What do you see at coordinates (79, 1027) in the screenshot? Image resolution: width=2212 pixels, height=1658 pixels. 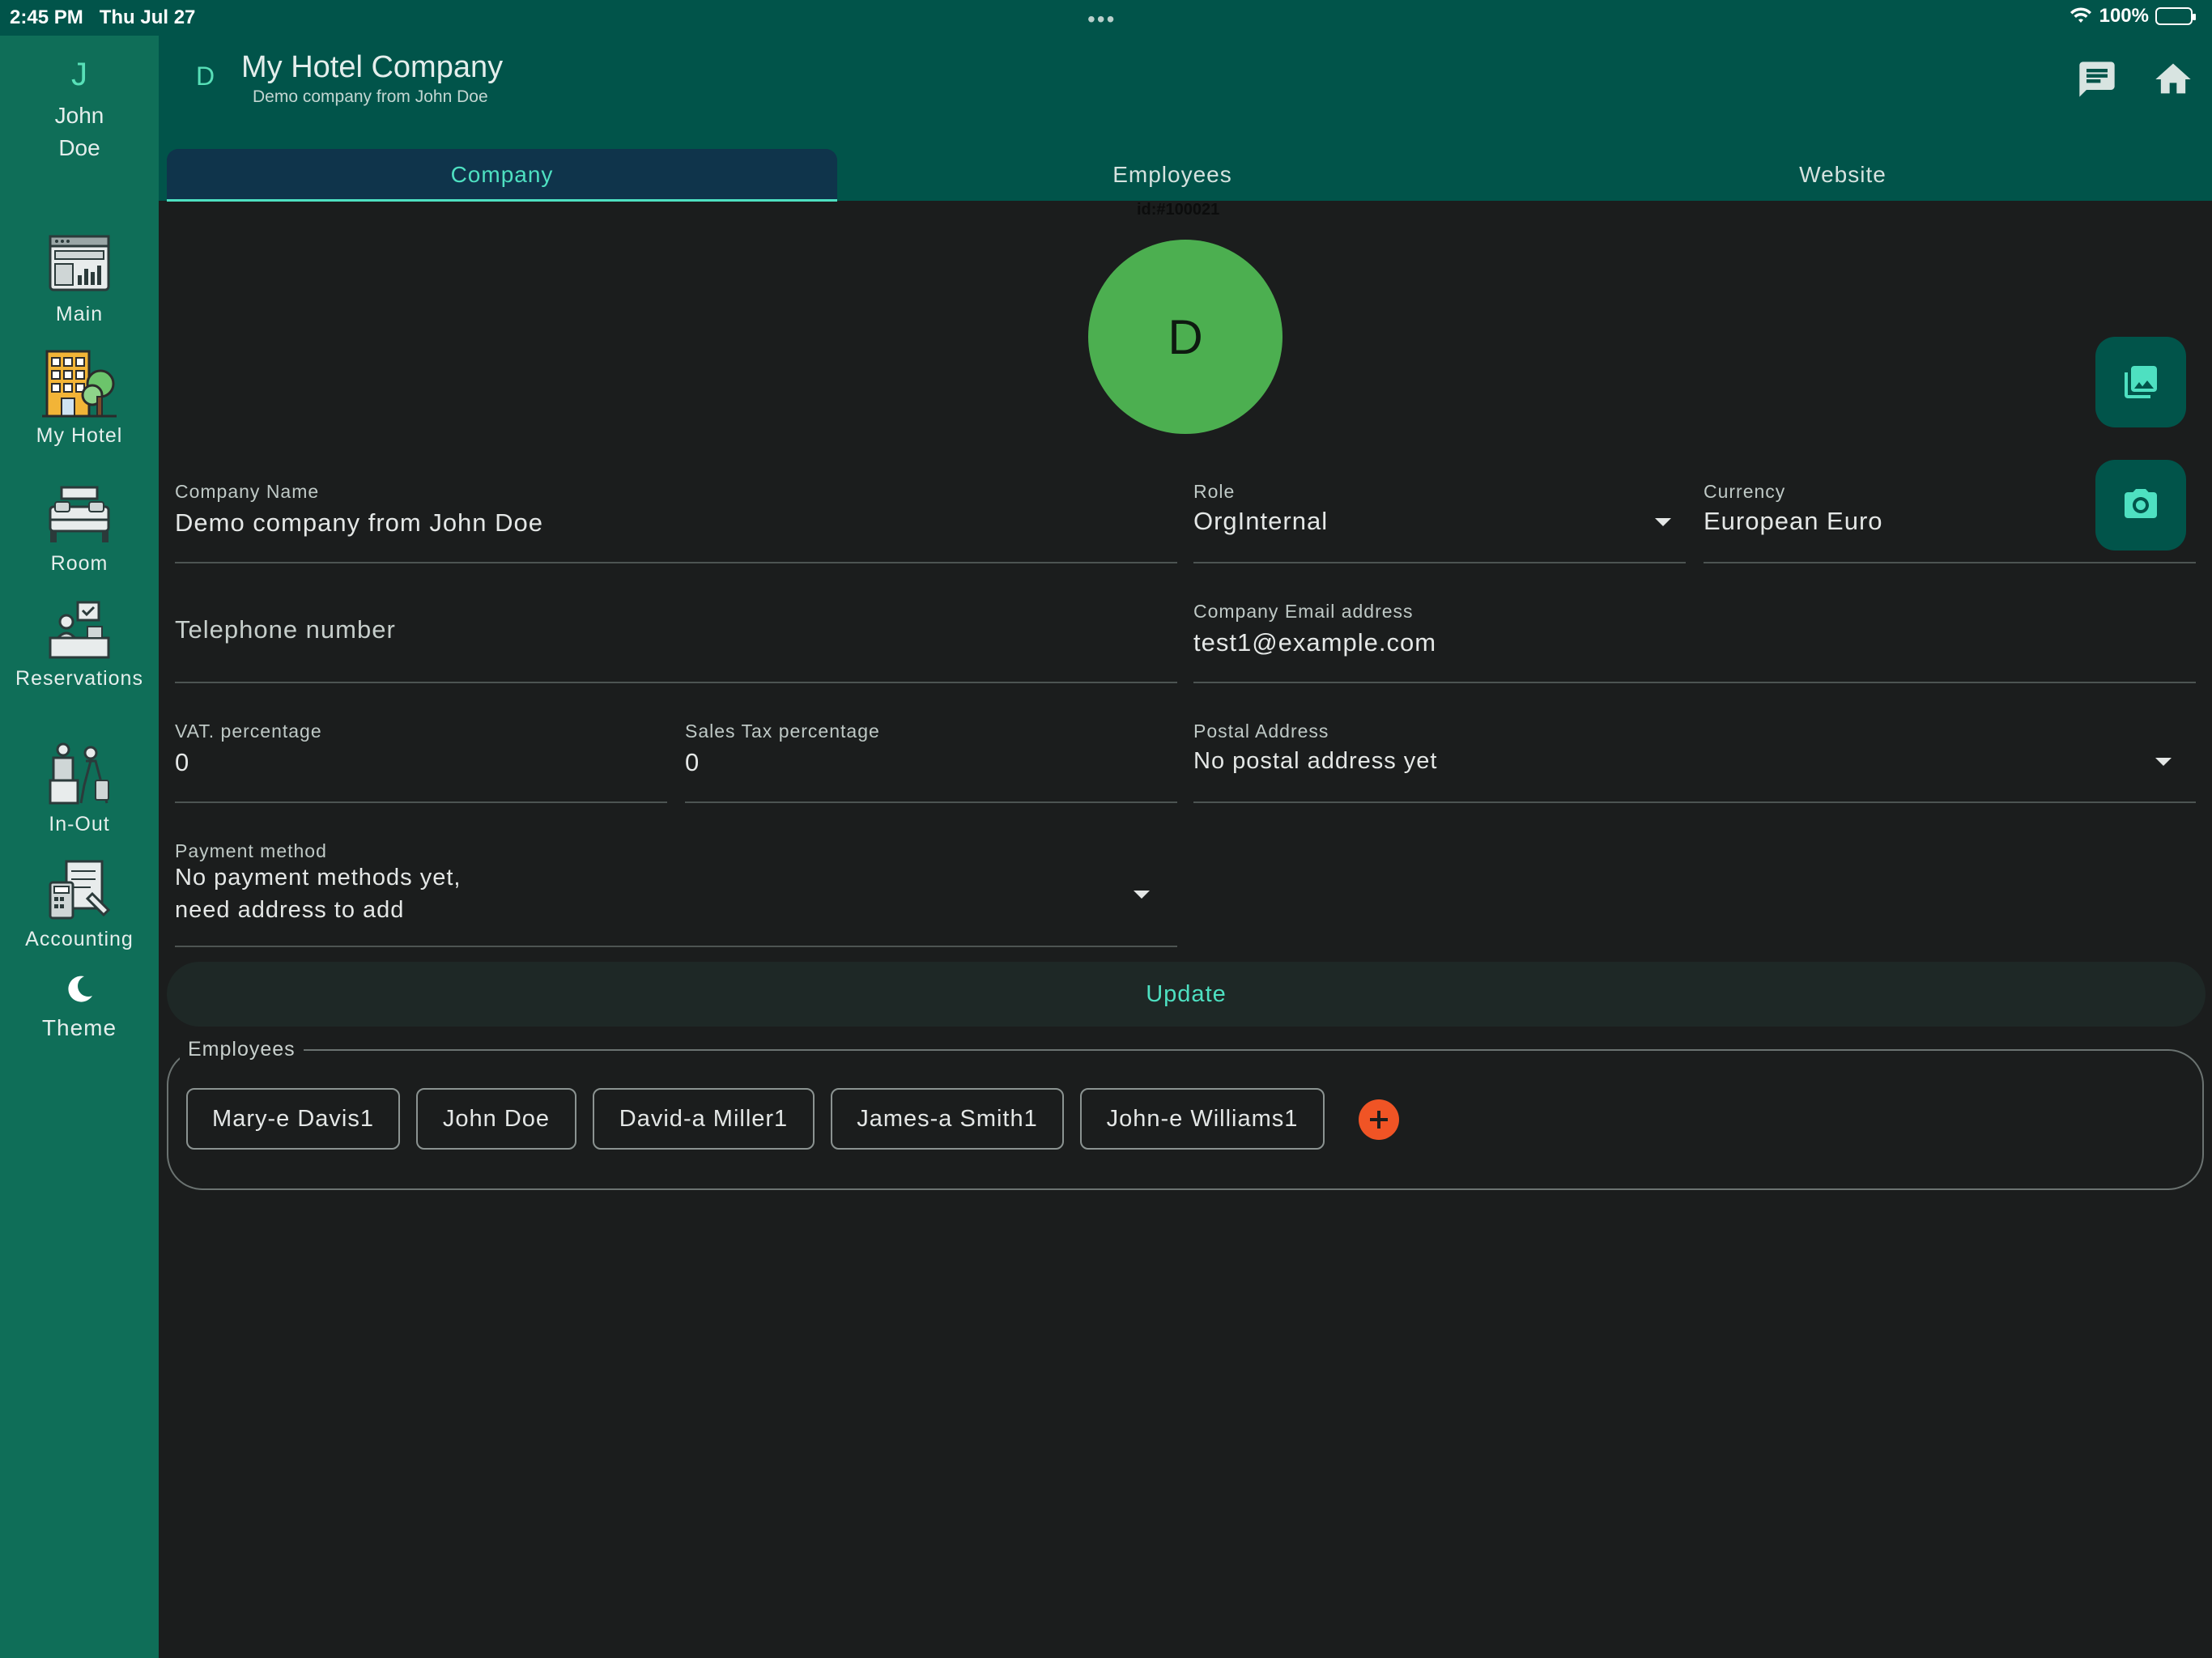 I see `sidebar-item-theme-label: Theme` at bounding box center [79, 1027].